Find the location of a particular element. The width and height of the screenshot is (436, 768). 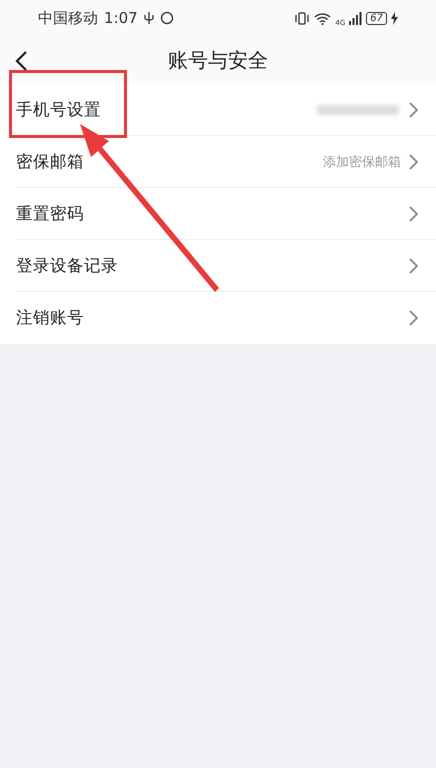

usb-icon is located at coordinates (149, 18).